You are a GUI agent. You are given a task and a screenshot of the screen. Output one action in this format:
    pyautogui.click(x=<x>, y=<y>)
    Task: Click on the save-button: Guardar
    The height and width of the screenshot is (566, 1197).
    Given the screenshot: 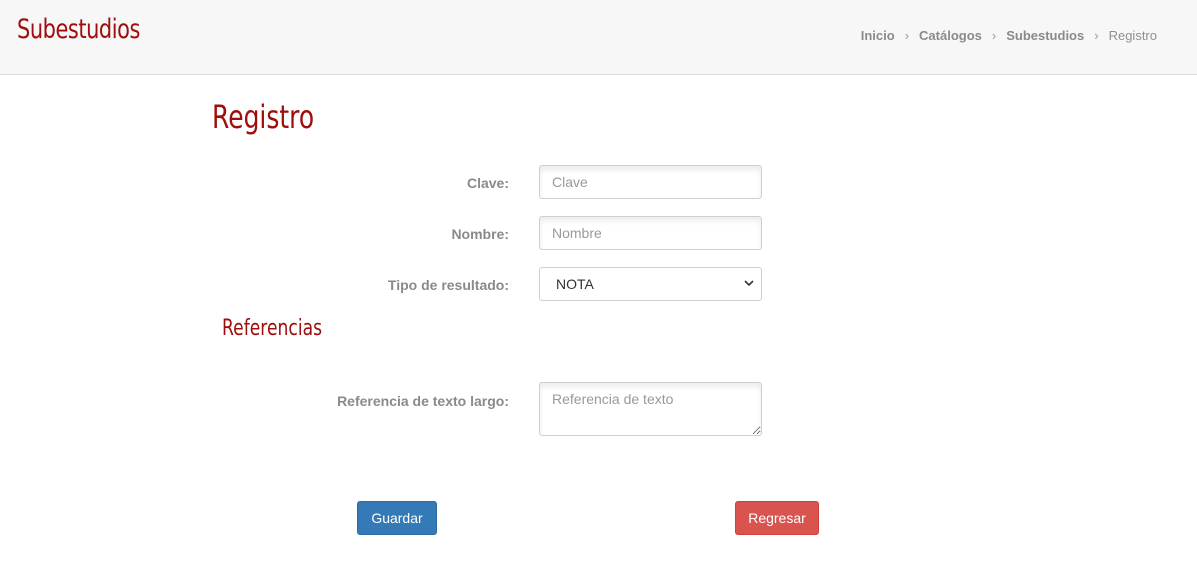 What is the action you would take?
    pyautogui.click(x=397, y=518)
    